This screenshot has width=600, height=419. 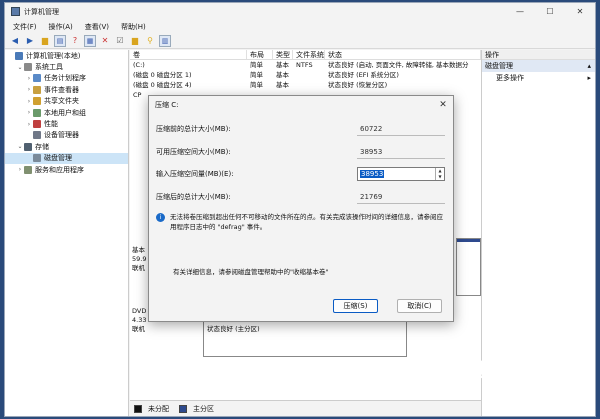 What do you see at coordinates (45, 41) in the screenshot?
I see `up-folder-icon: ▆` at bounding box center [45, 41].